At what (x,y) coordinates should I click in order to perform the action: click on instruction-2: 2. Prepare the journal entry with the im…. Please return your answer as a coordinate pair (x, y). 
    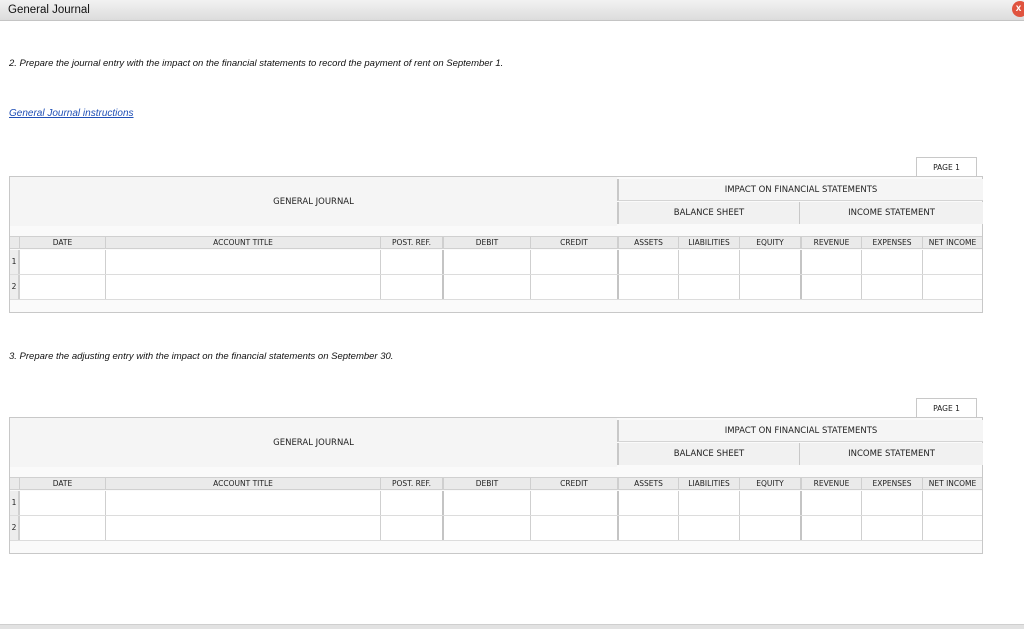
    Looking at the image, I should click on (256, 63).